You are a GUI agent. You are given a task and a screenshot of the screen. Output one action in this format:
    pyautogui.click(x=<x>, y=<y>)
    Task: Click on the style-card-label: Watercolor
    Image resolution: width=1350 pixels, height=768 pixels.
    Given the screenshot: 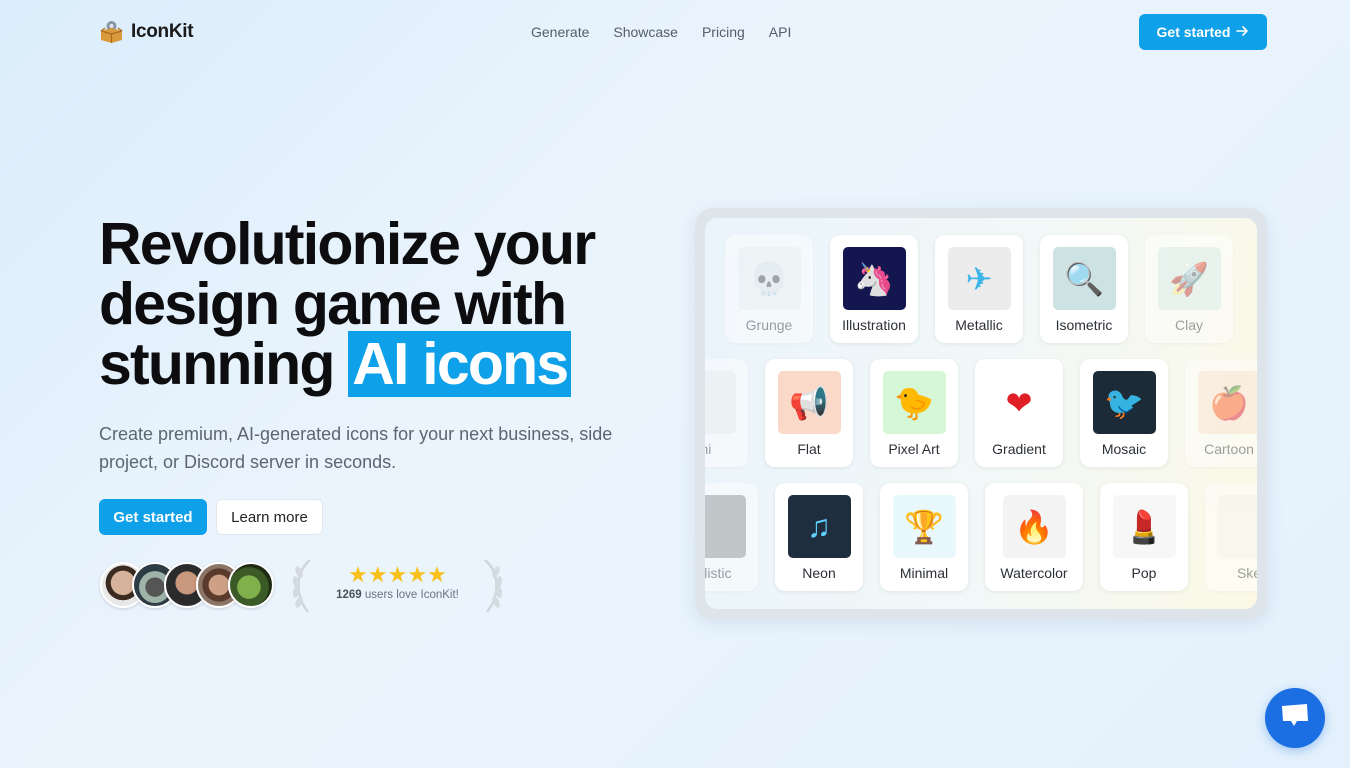 What is the action you would take?
    pyautogui.click(x=1034, y=573)
    